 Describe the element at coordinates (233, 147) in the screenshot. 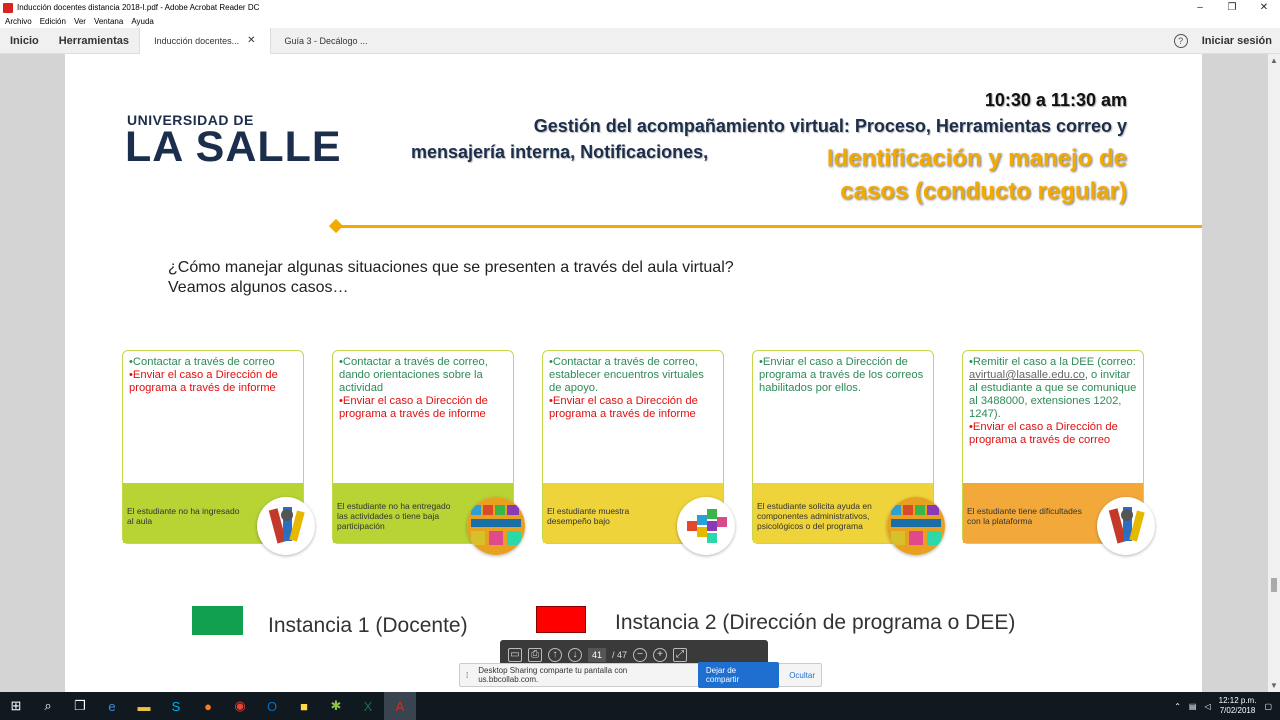

I see `logo-text-main: LA SALLE` at that location.